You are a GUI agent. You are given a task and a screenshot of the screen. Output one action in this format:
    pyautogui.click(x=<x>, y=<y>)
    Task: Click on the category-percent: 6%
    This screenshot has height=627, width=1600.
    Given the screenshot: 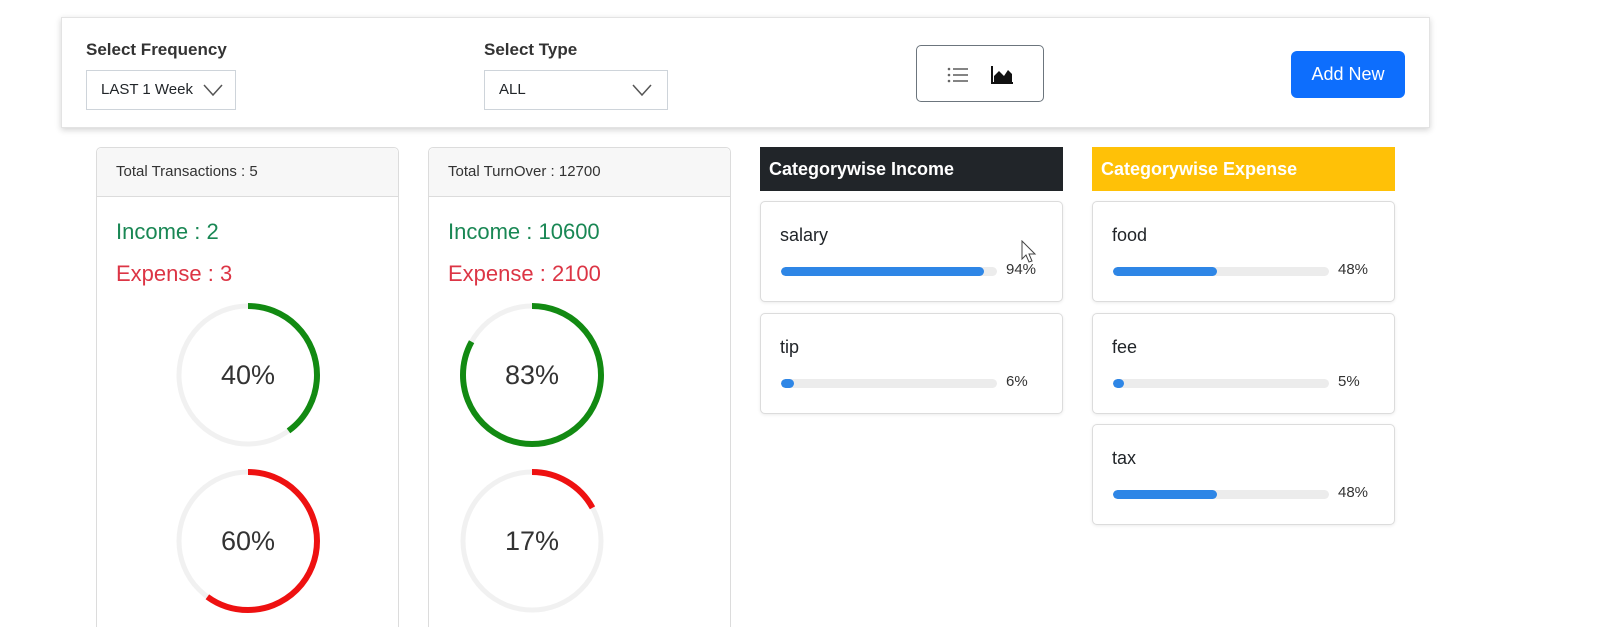 What is the action you would take?
    pyautogui.click(x=1017, y=381)
    